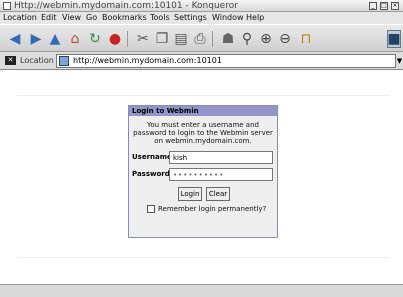 This screenshot has width=403, height=297. I want to click on password-field, so click(221, 174).